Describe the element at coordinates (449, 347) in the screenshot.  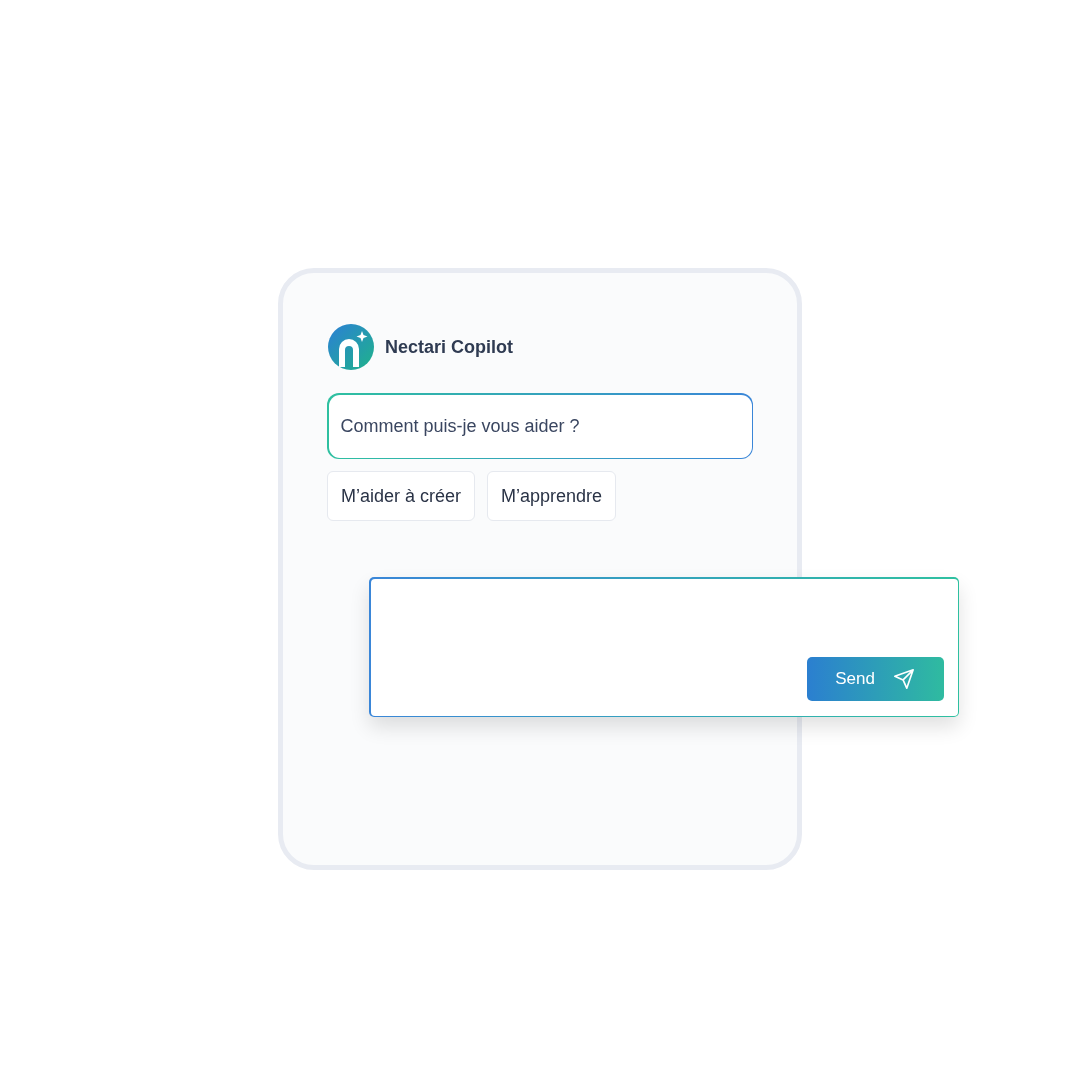
I see `assistant-name: Nectari Copilot` at that location.